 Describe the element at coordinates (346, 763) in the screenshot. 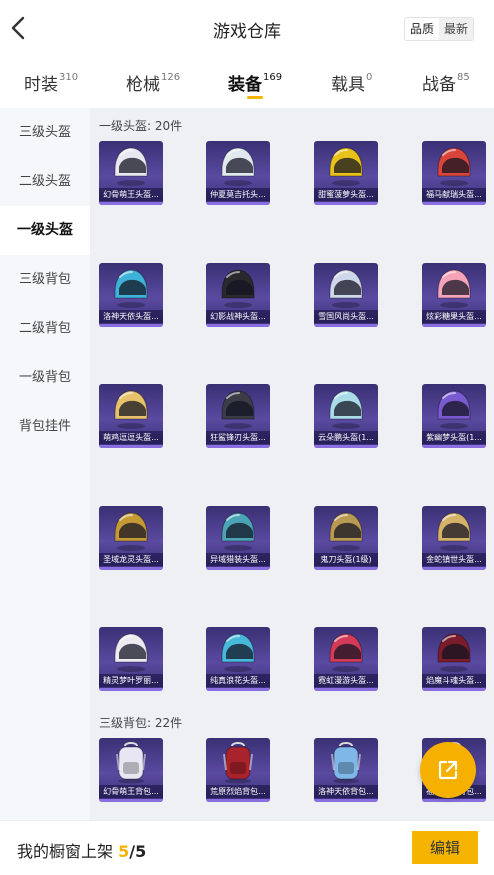

I see `blue-backpack-icon` at that location.